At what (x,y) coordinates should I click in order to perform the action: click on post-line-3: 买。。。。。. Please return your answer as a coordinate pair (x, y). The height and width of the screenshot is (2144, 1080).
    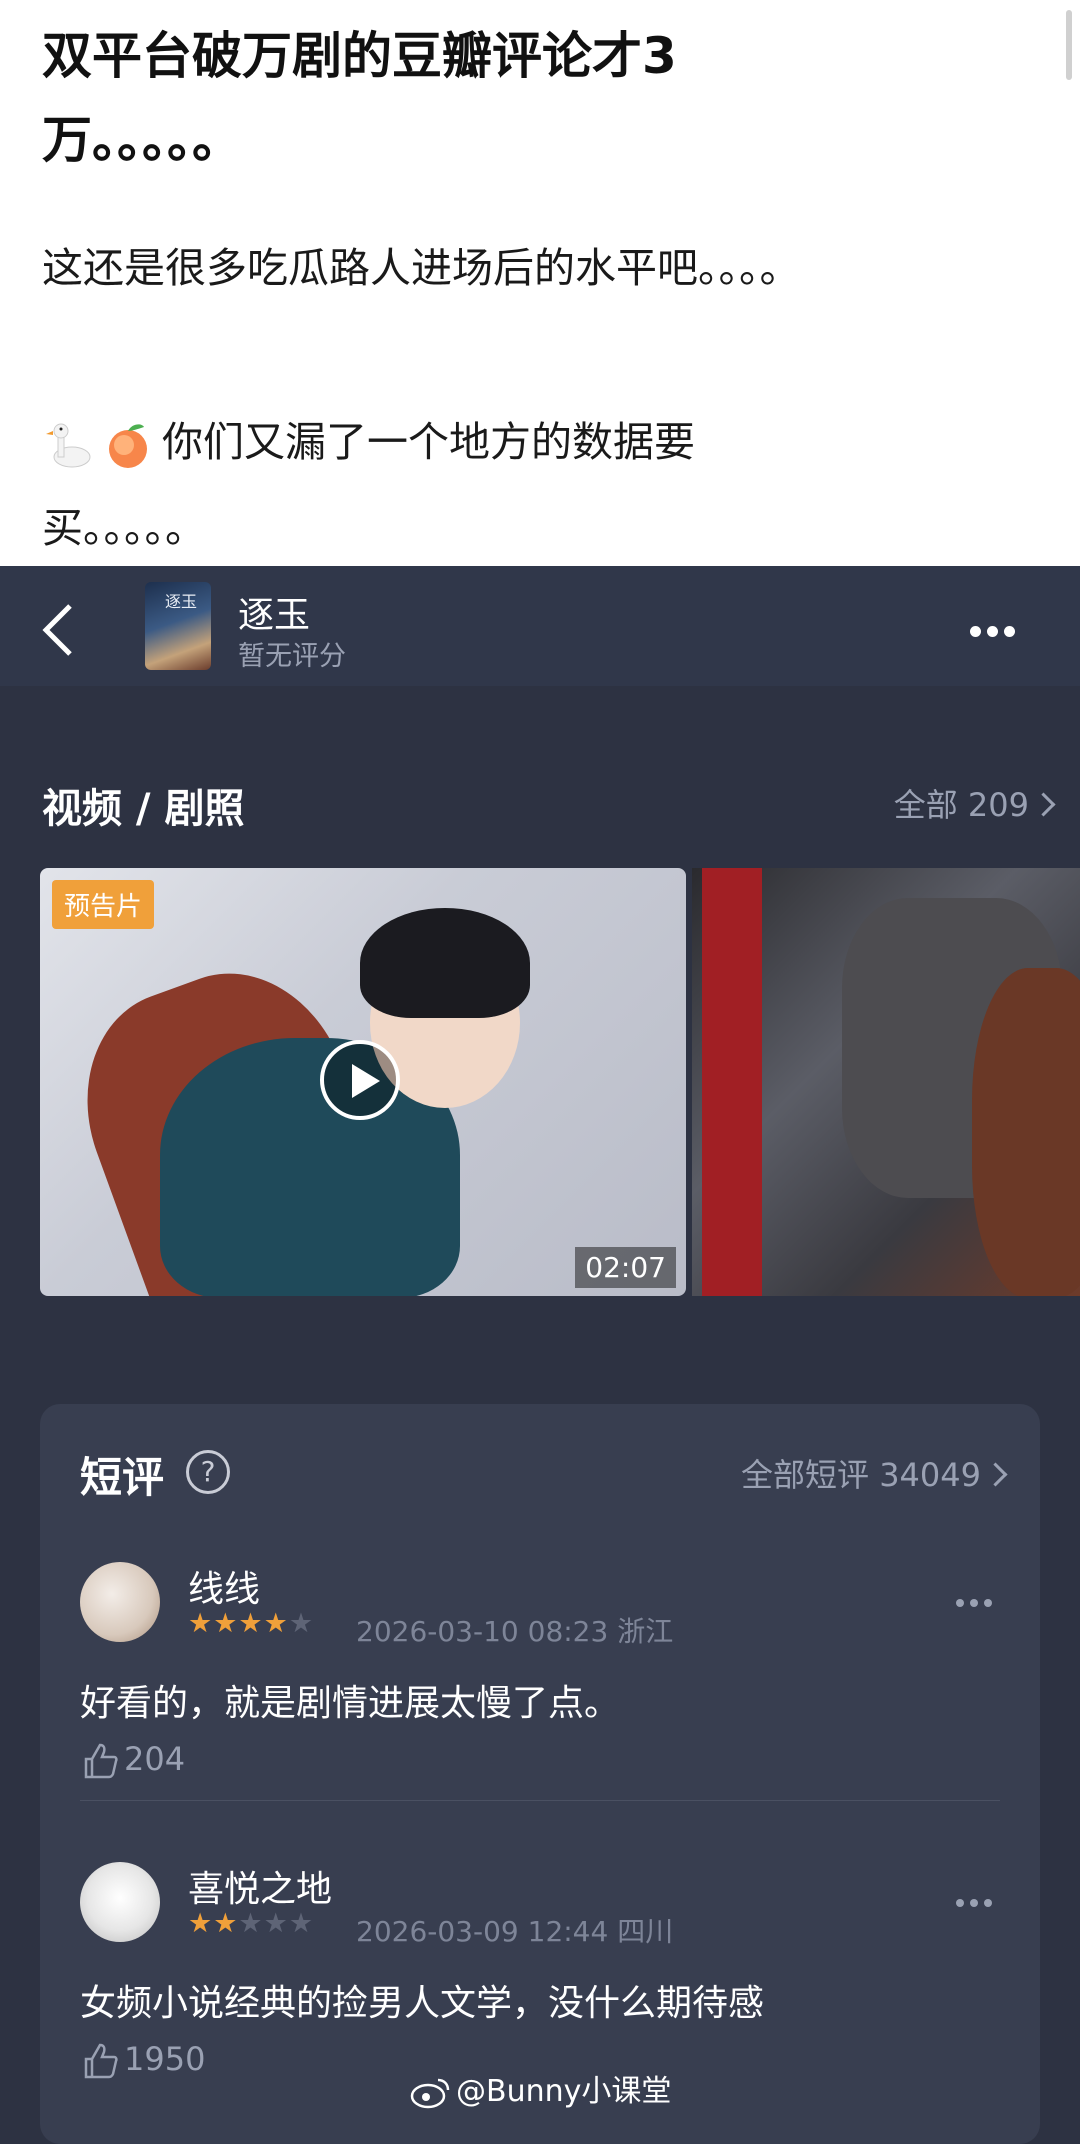
    Looking at the image, I should click on (124, 528).